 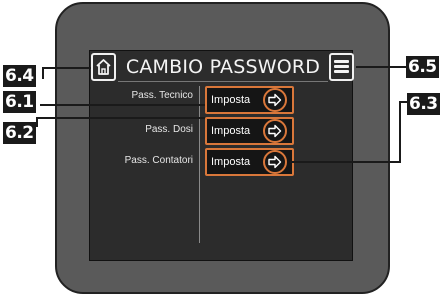 I want to click on row-label-pass-dosi: Pass. Dosi, so click(x=169, y=129).